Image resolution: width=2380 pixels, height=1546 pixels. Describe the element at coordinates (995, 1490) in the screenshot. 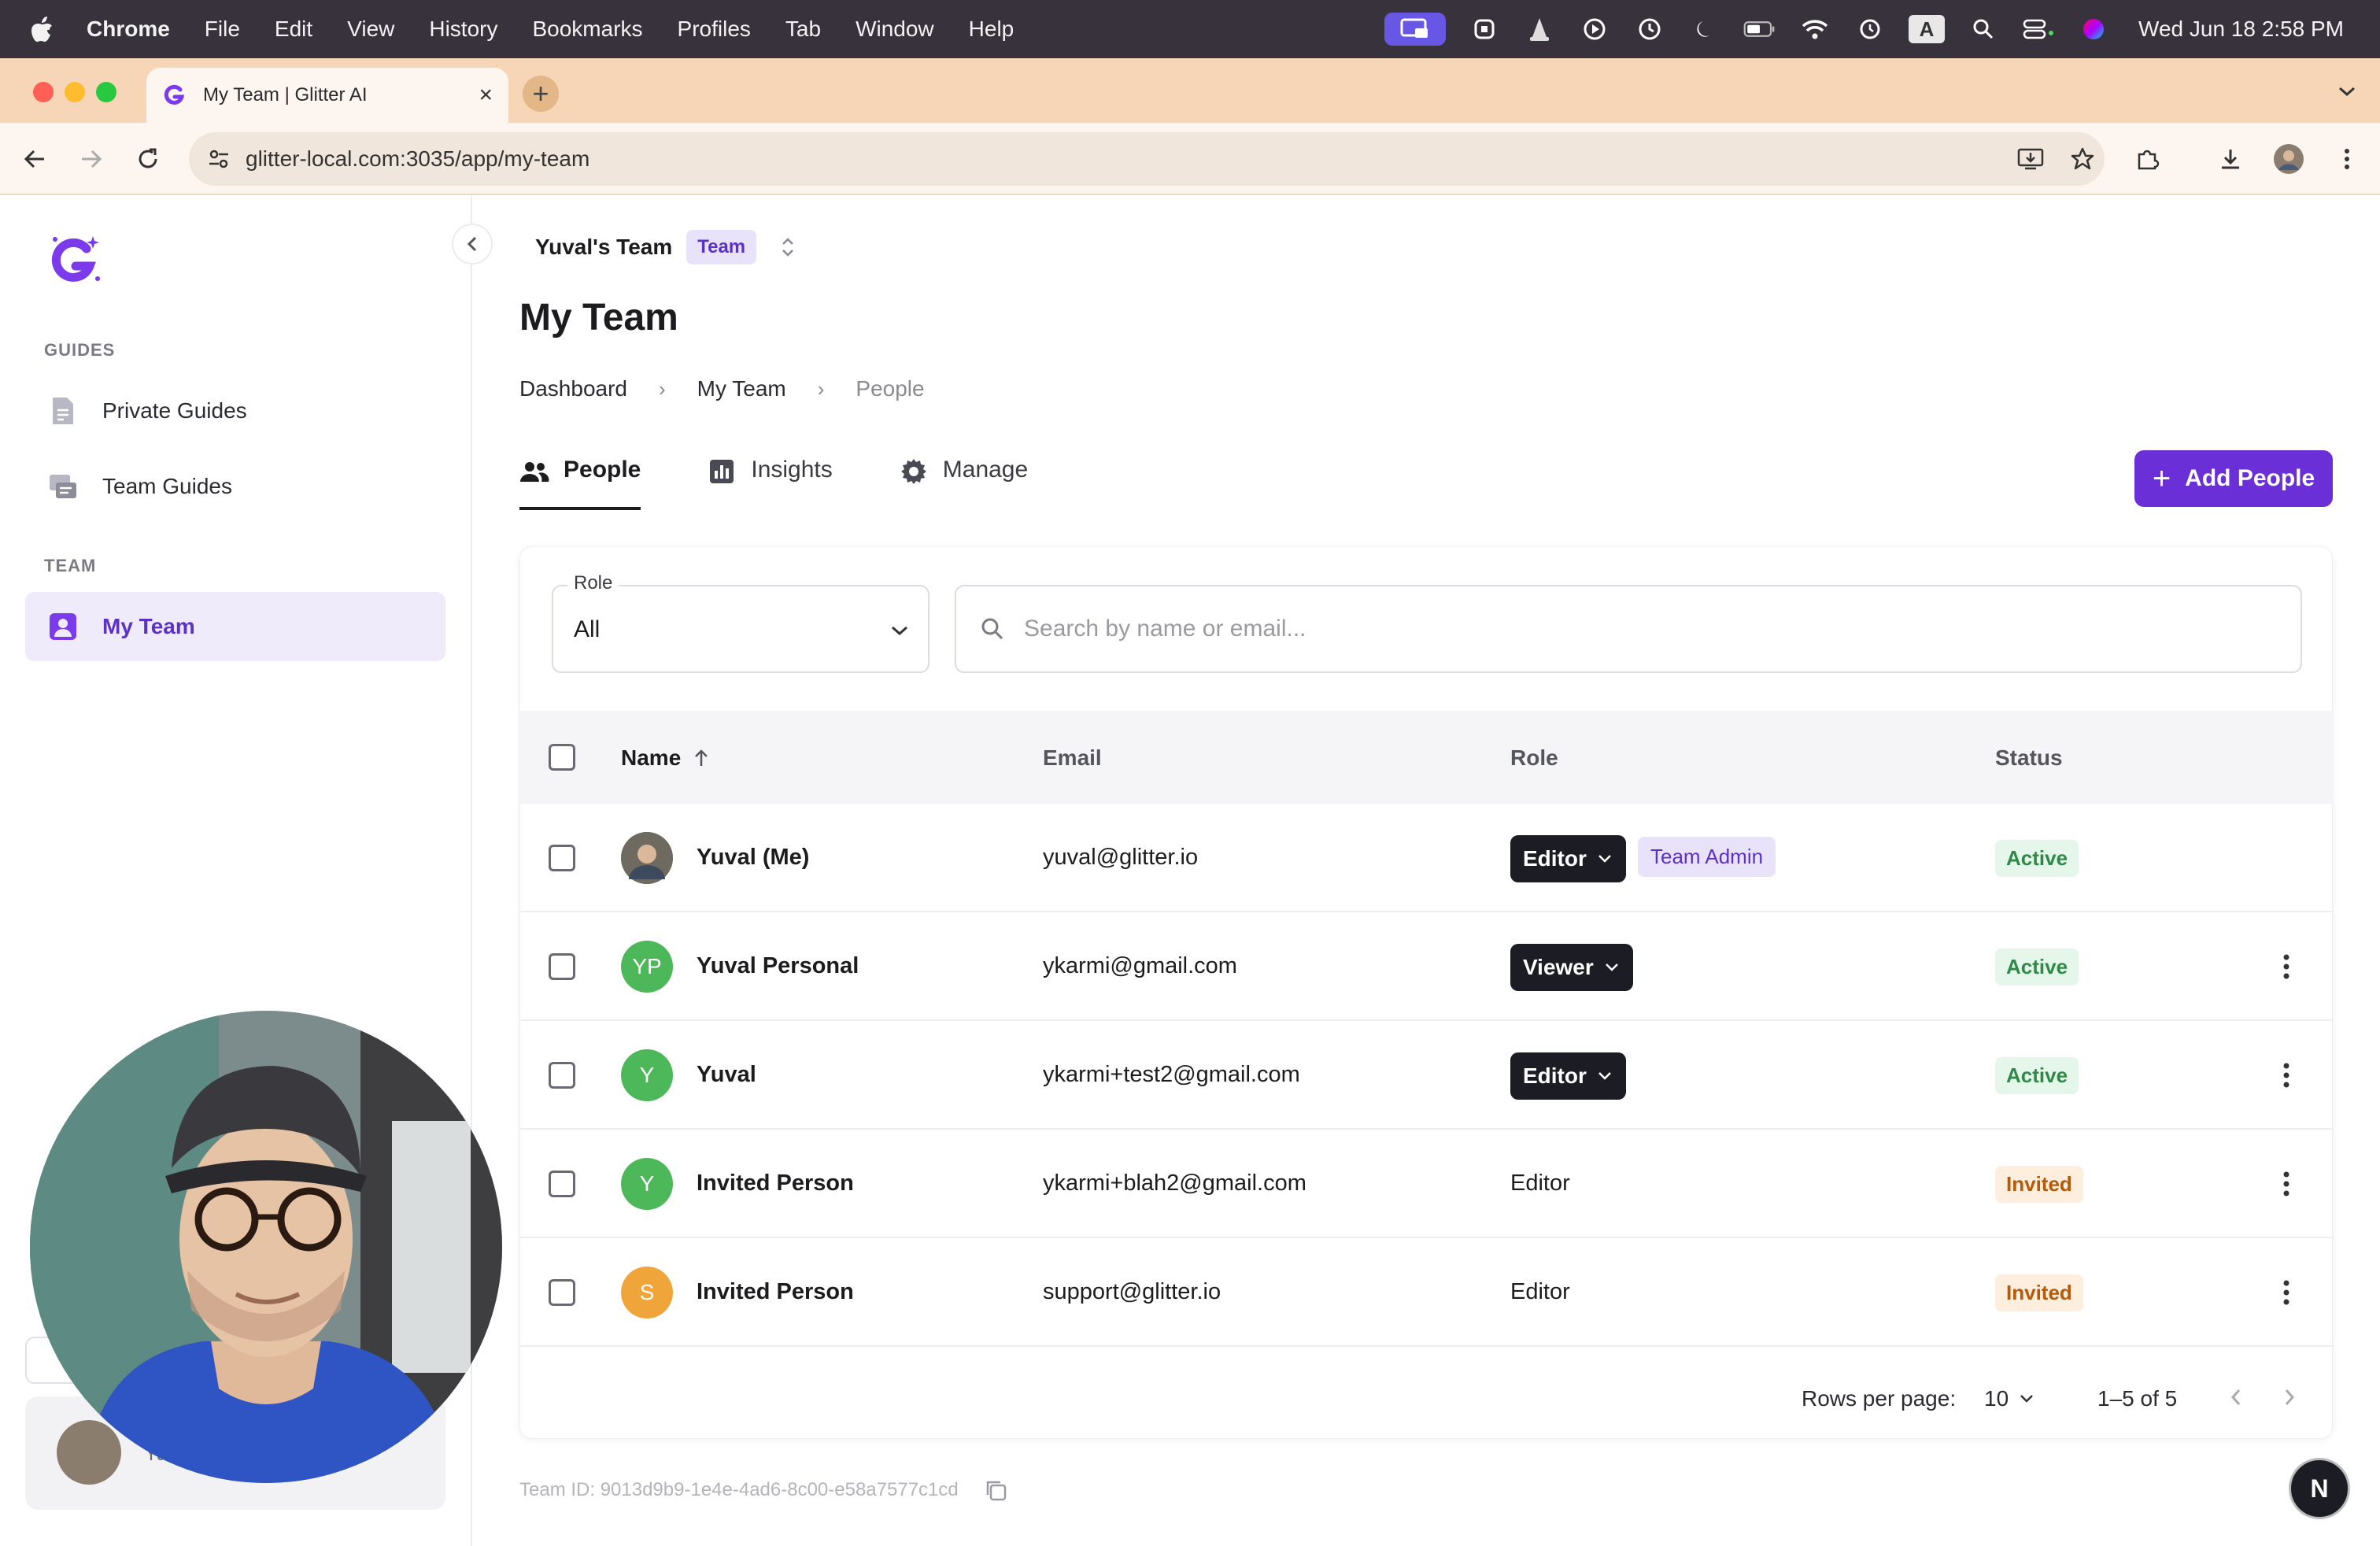

I see `copy-icon` at that location.